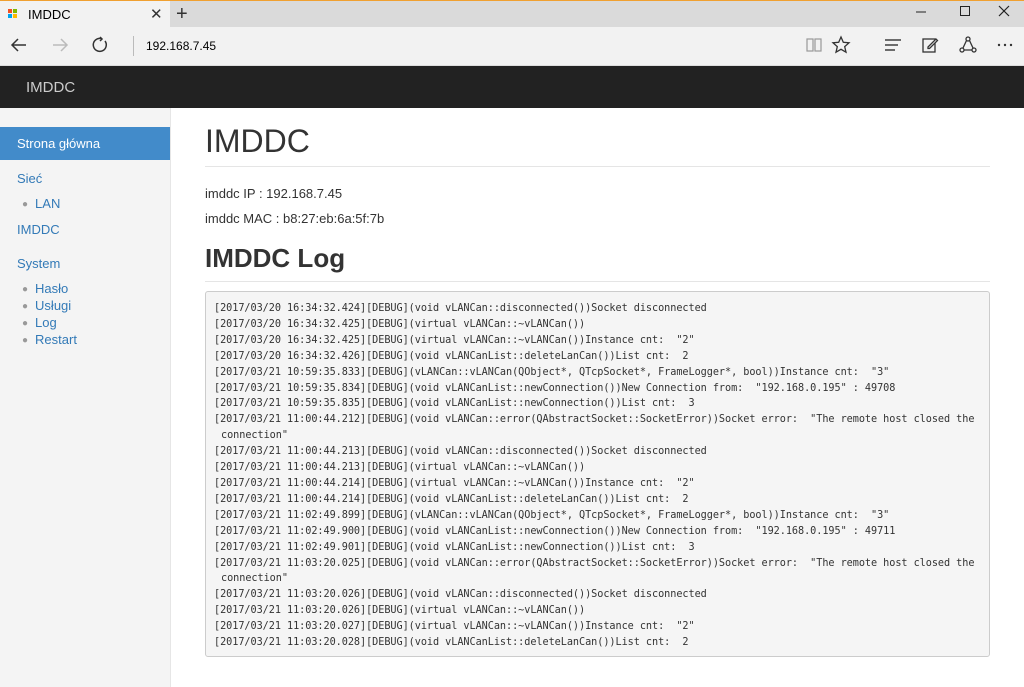 This screenshot has width=1024, height=687. Describe the element at coordinates (295, 218) in the screenshot. I see `mac-info: imddc MAC : b8:27:eb:6a:5f:7b` at that location.